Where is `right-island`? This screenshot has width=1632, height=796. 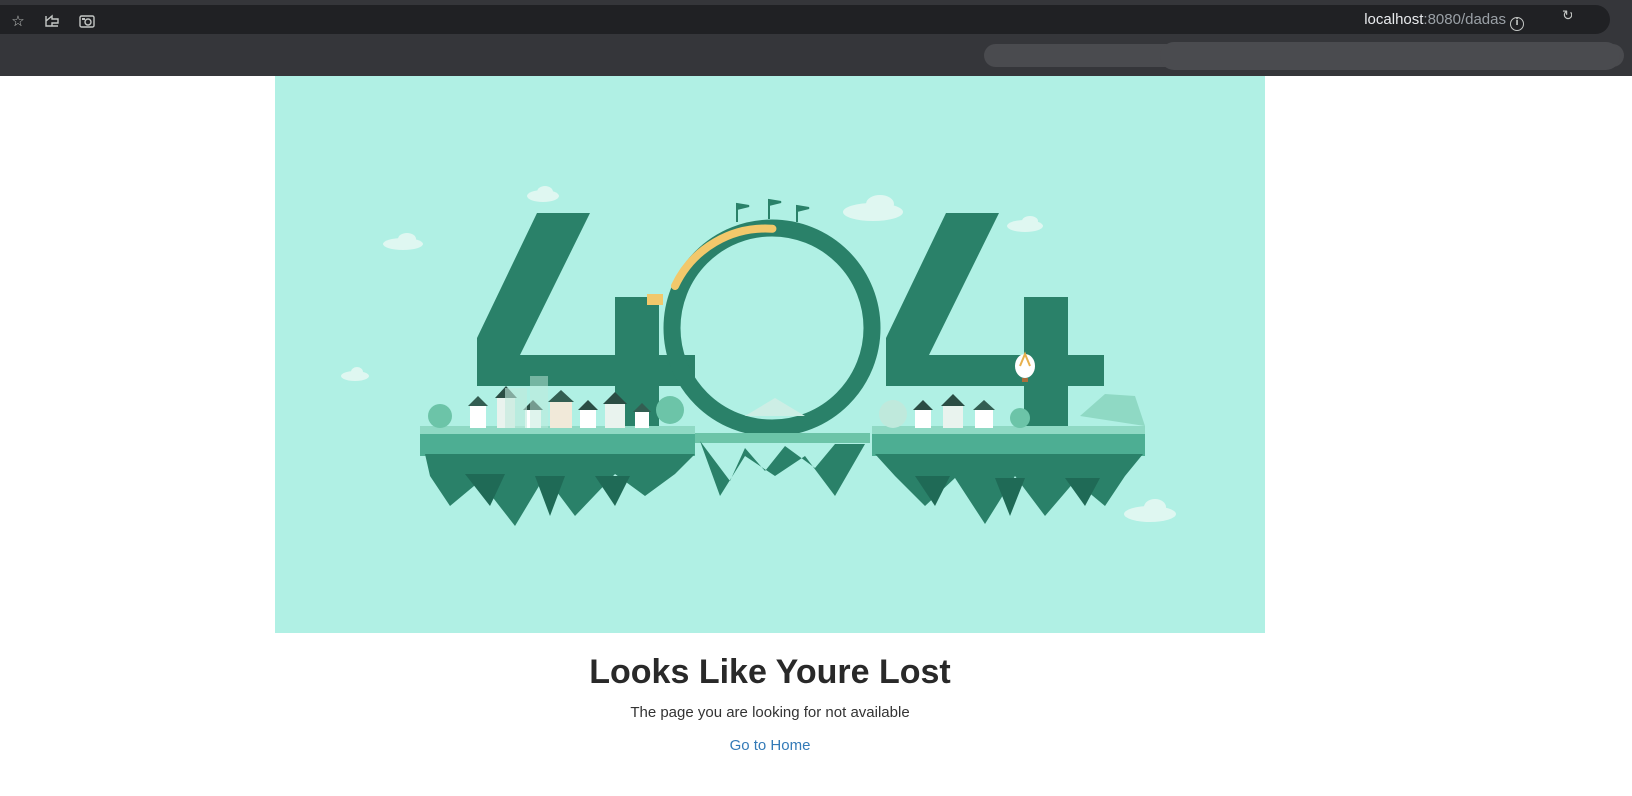 right-island is located at coordinates (1008, 459).